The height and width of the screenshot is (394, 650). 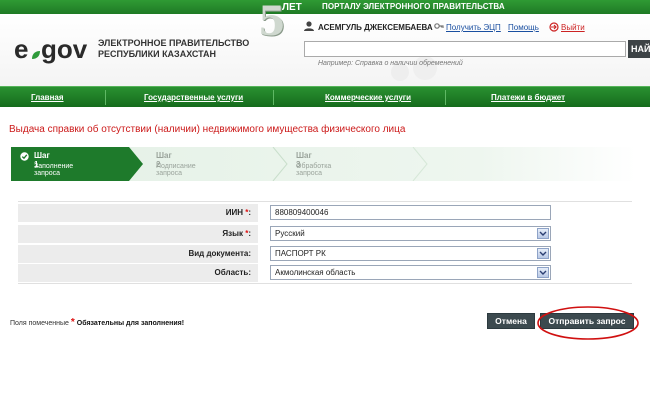 What do you see at coordinates (439, 26) in the screenshot?
I see `key-icon` at bounding box center [439, 26].